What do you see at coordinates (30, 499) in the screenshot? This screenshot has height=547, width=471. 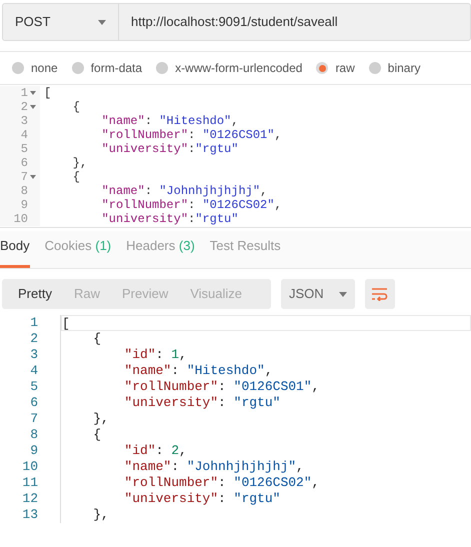 I see `line-number: 12` at bounding box center [30, 499].